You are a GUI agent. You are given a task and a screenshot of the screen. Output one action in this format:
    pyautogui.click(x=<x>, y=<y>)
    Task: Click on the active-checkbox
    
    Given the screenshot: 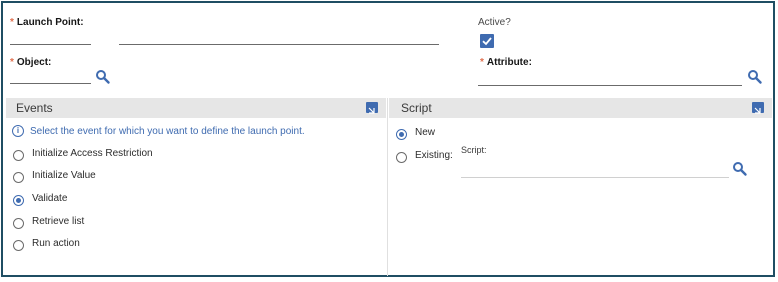 What is the action you would take?
    pyautogui.click(x=487, y=41)
    